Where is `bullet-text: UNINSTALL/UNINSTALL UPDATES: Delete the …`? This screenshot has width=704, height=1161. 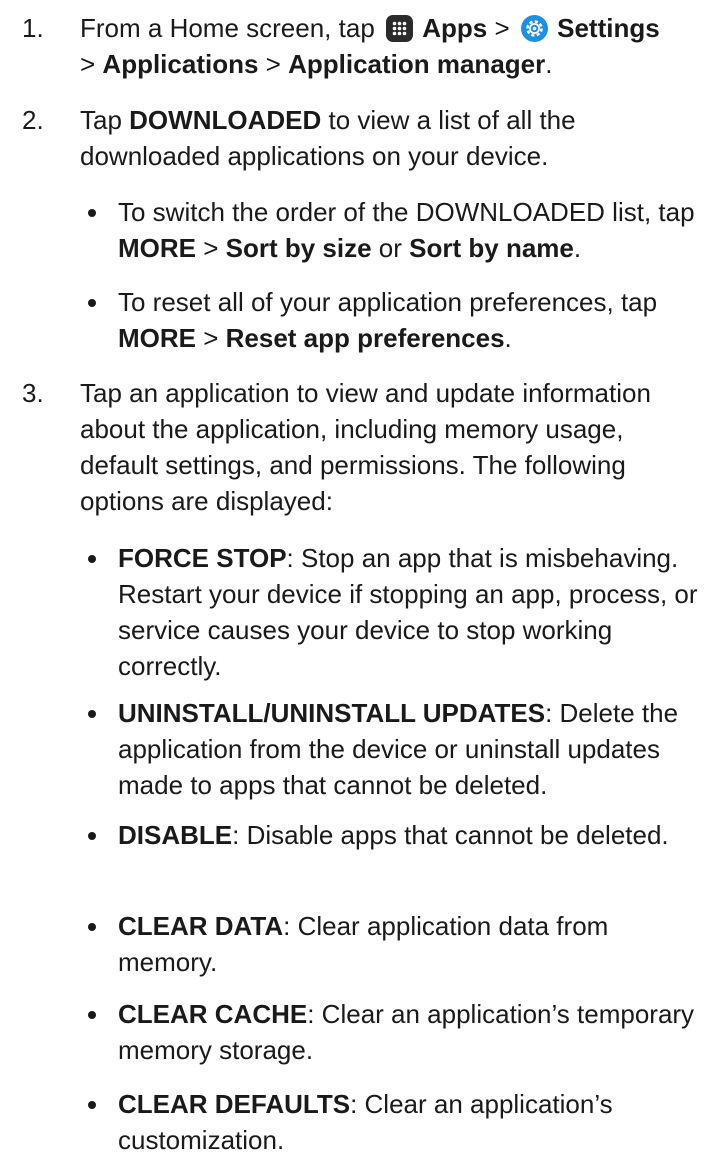
bullet-text: UNINSTALL/UNINSTALL UPDATES: Delete the … is located at coordinates (398, 749).